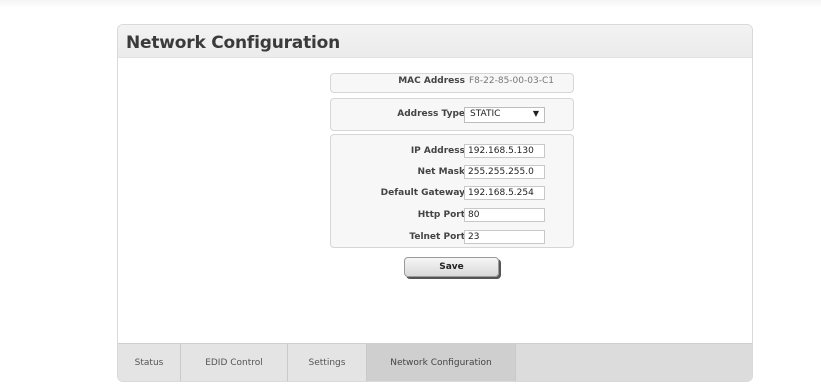  What do you see at coordinates (441, 362) in the screenshot?
I see `tab-network-configuration: Network Configuration` at bounding box center [441, 362].